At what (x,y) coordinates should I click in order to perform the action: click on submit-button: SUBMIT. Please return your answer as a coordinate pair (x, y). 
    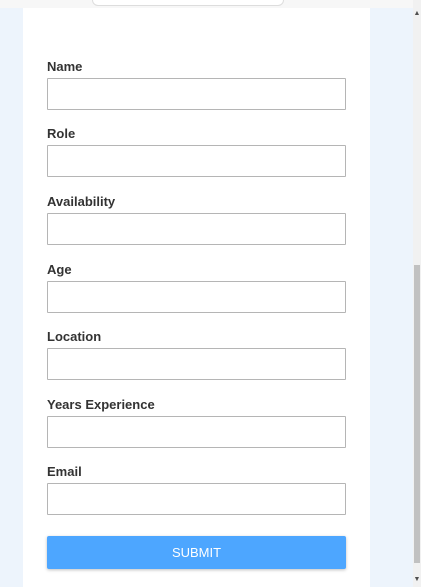
    Looking at the image, I should click on (196, 552).